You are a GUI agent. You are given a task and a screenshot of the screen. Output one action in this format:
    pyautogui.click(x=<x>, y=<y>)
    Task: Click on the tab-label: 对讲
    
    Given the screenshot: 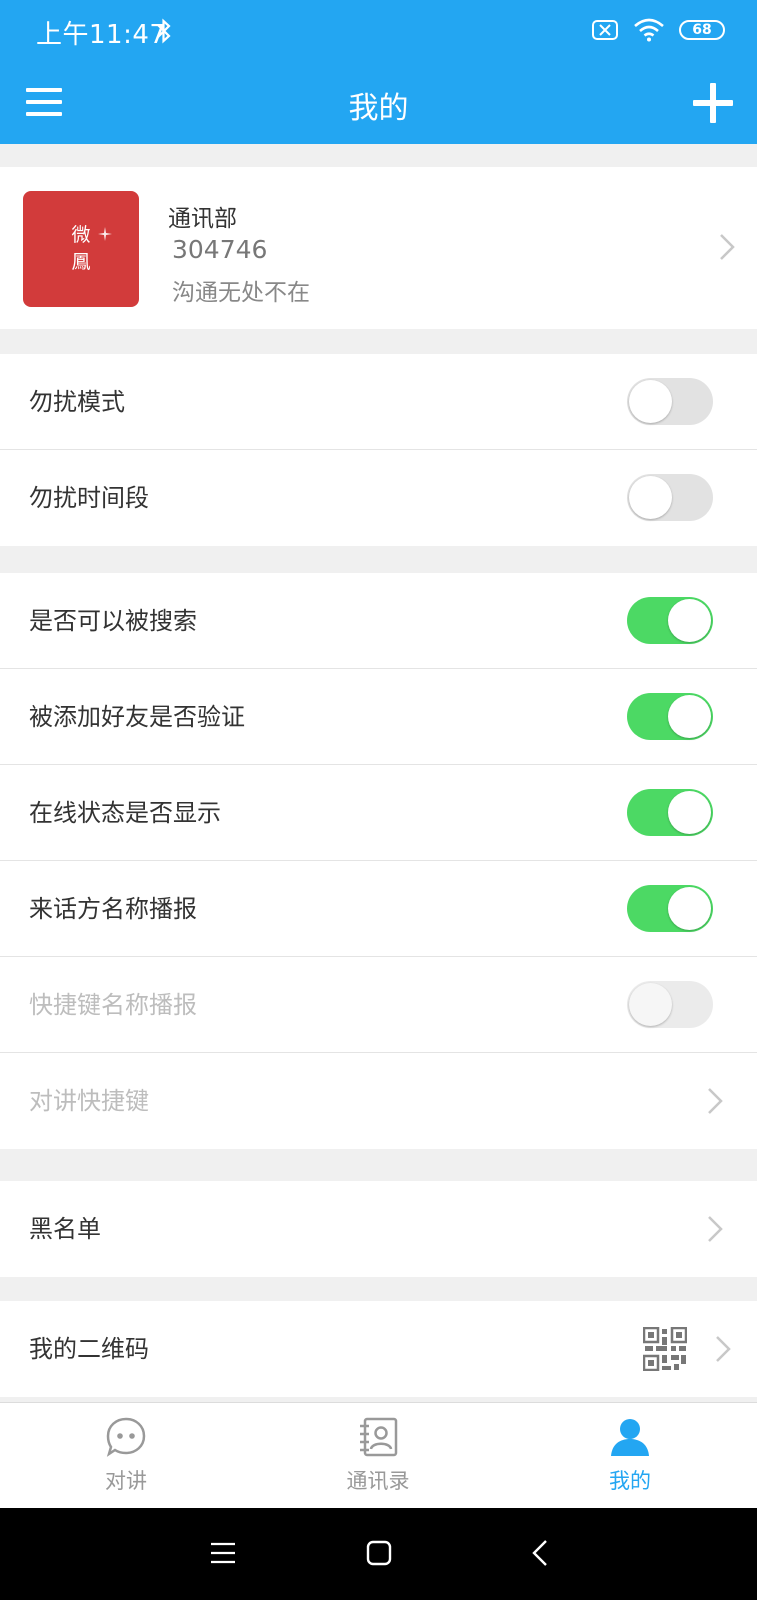 What is the action you would take?
    pyautogui.click(x=126, y=1481)
    